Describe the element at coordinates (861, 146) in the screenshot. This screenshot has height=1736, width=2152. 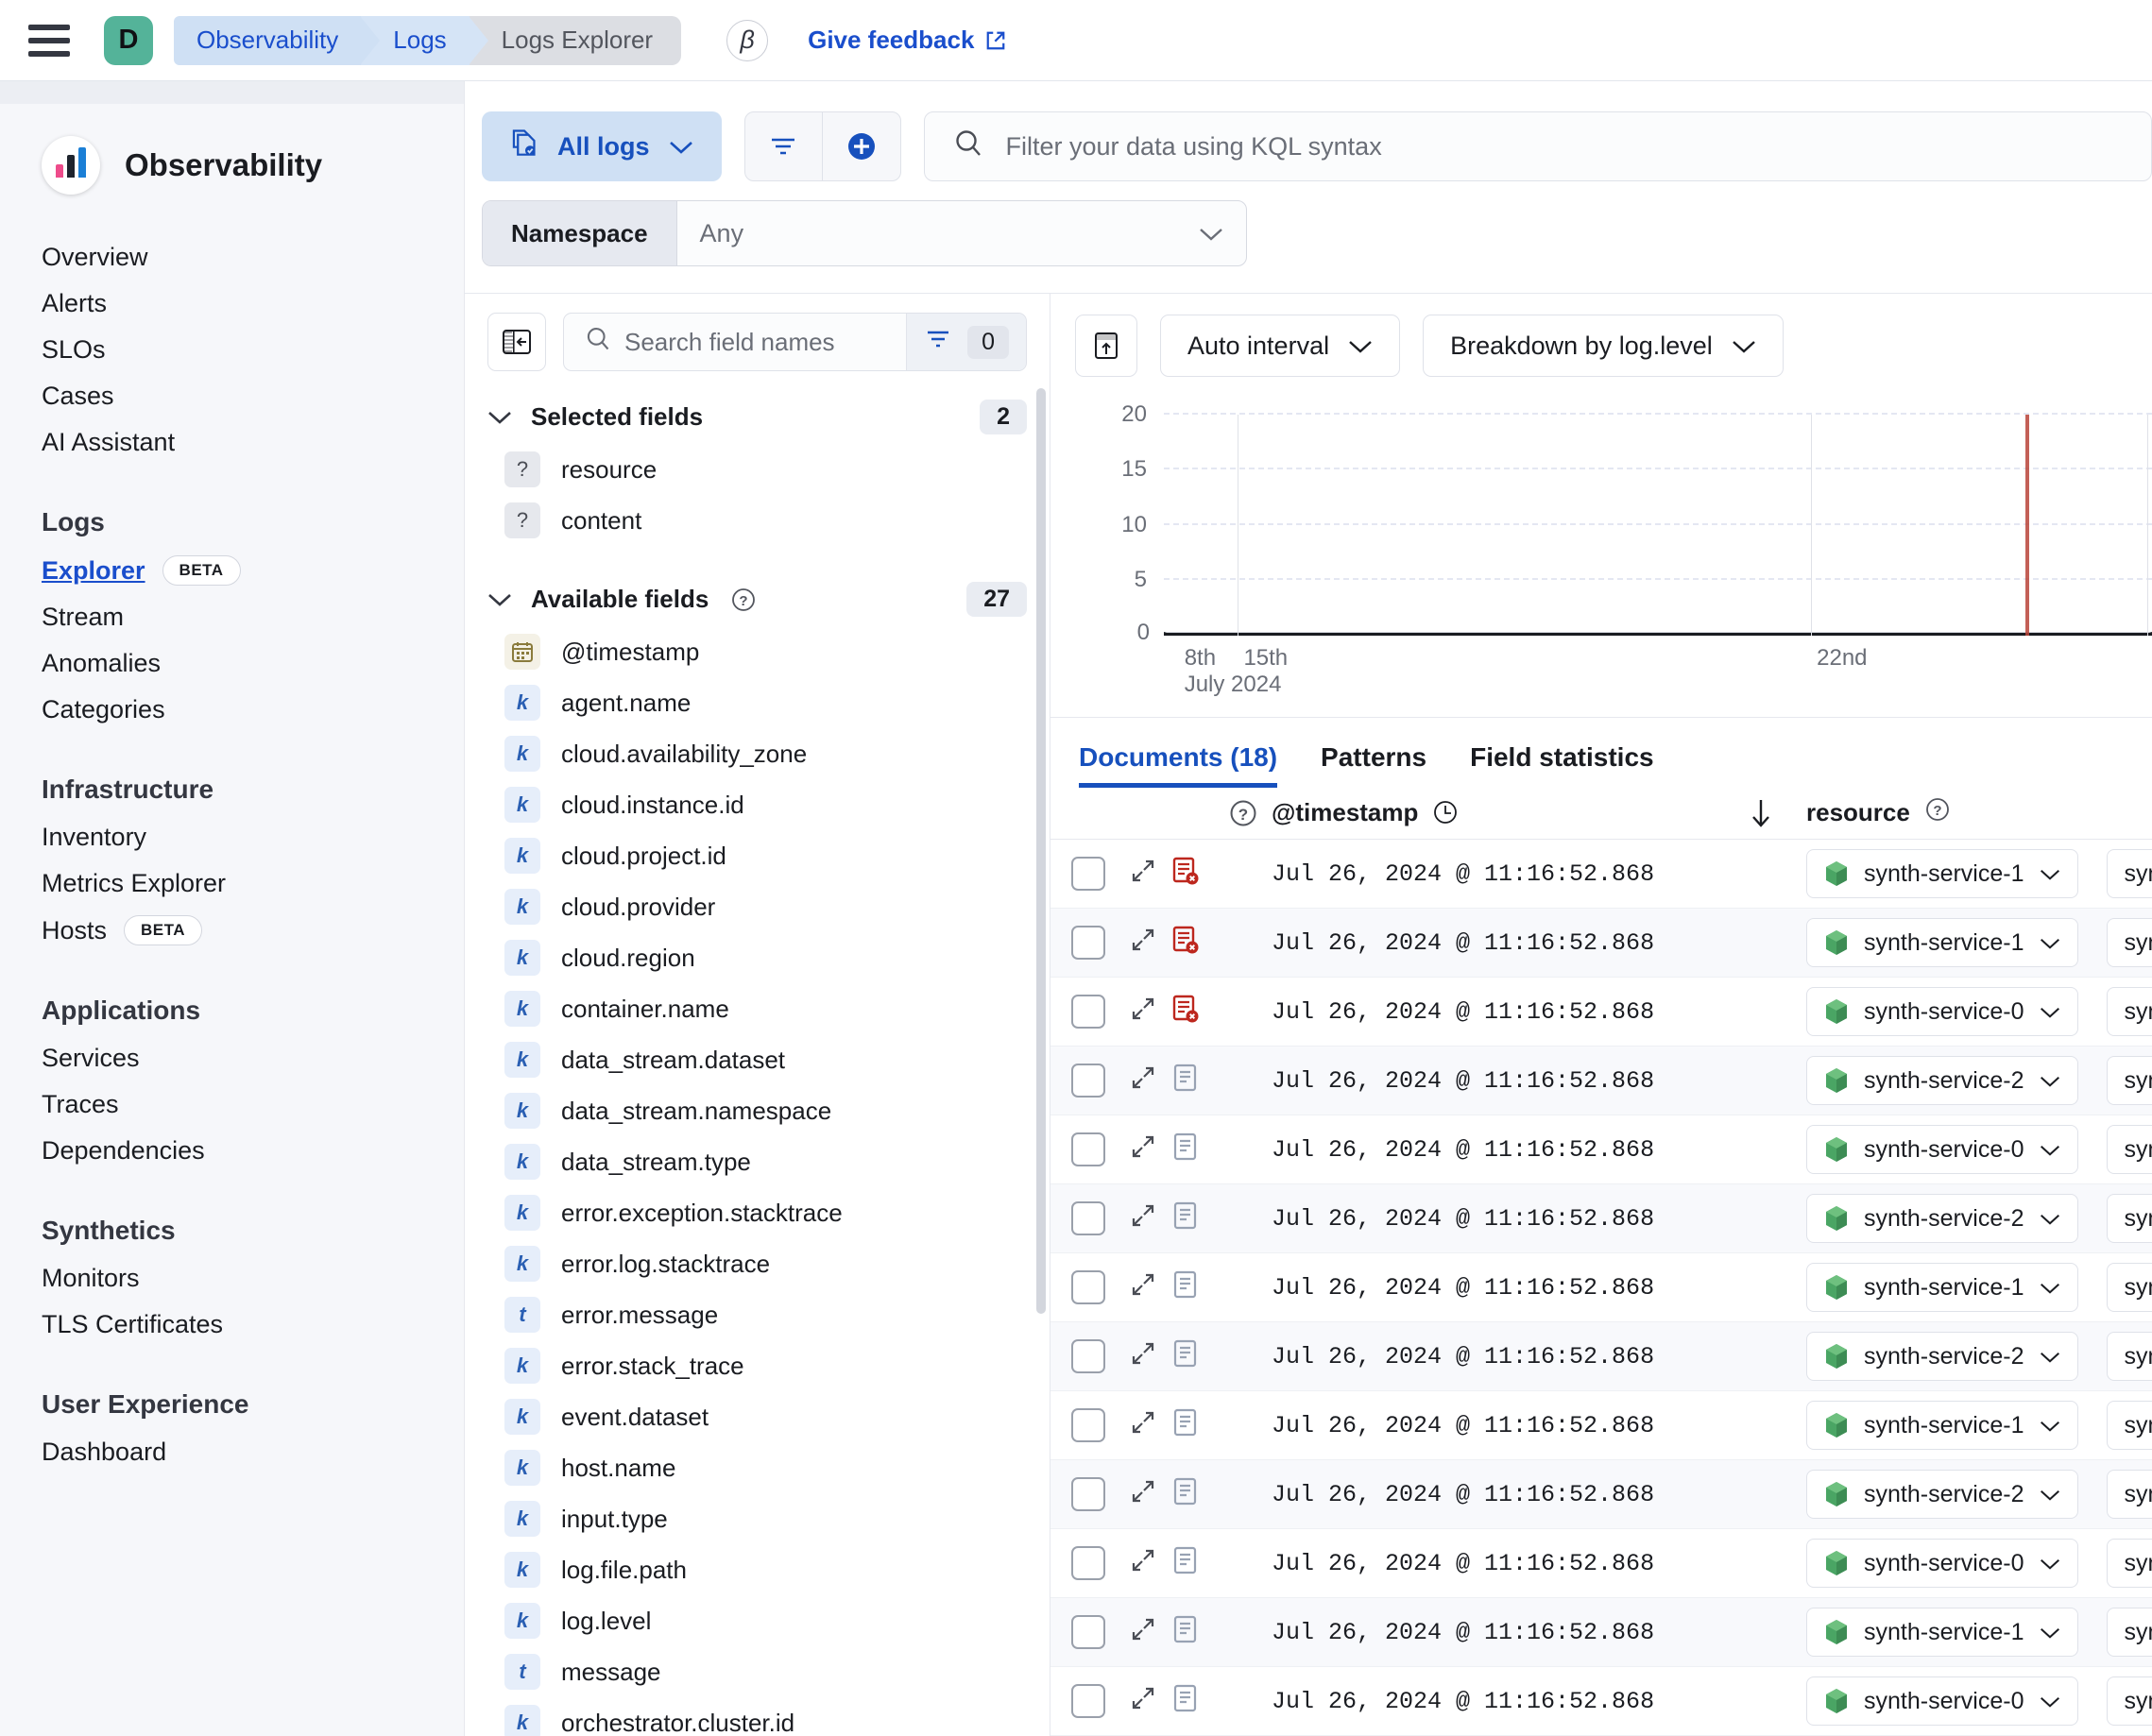
I see `add-filter-button` at that location.